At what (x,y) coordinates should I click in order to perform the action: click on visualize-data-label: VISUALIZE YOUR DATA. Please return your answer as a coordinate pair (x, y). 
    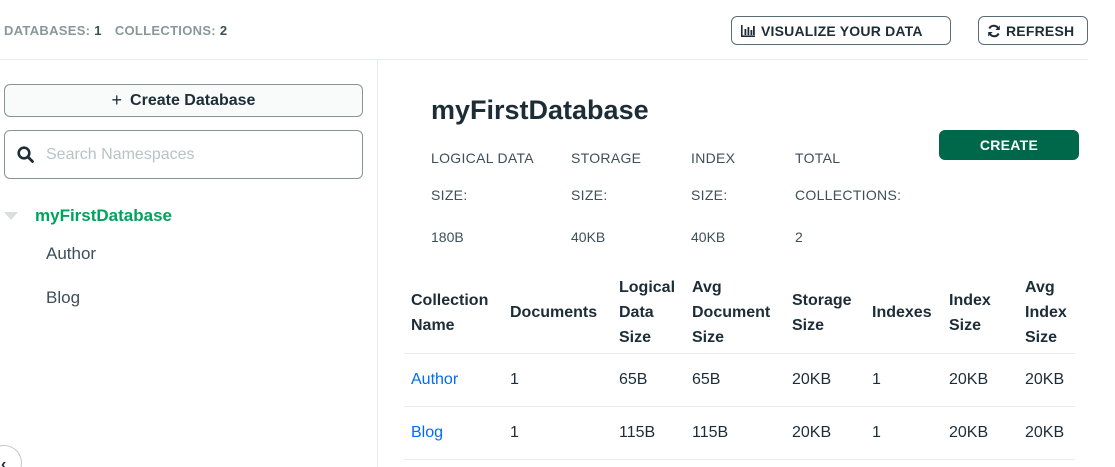
    Looking at the image, I should click on (842, 30).